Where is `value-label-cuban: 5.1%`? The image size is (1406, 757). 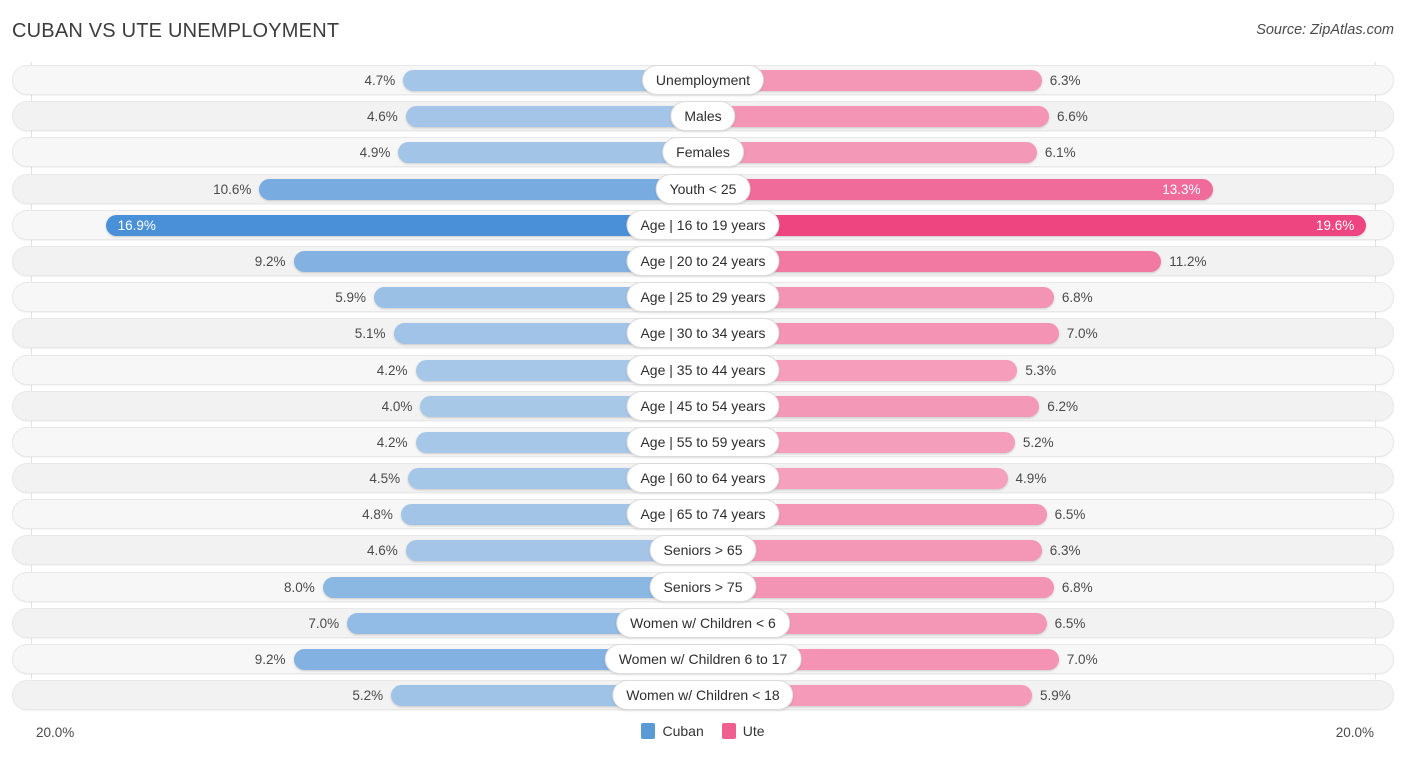
value-label-cuban: 5.1% is located at coordinates (370, 334).